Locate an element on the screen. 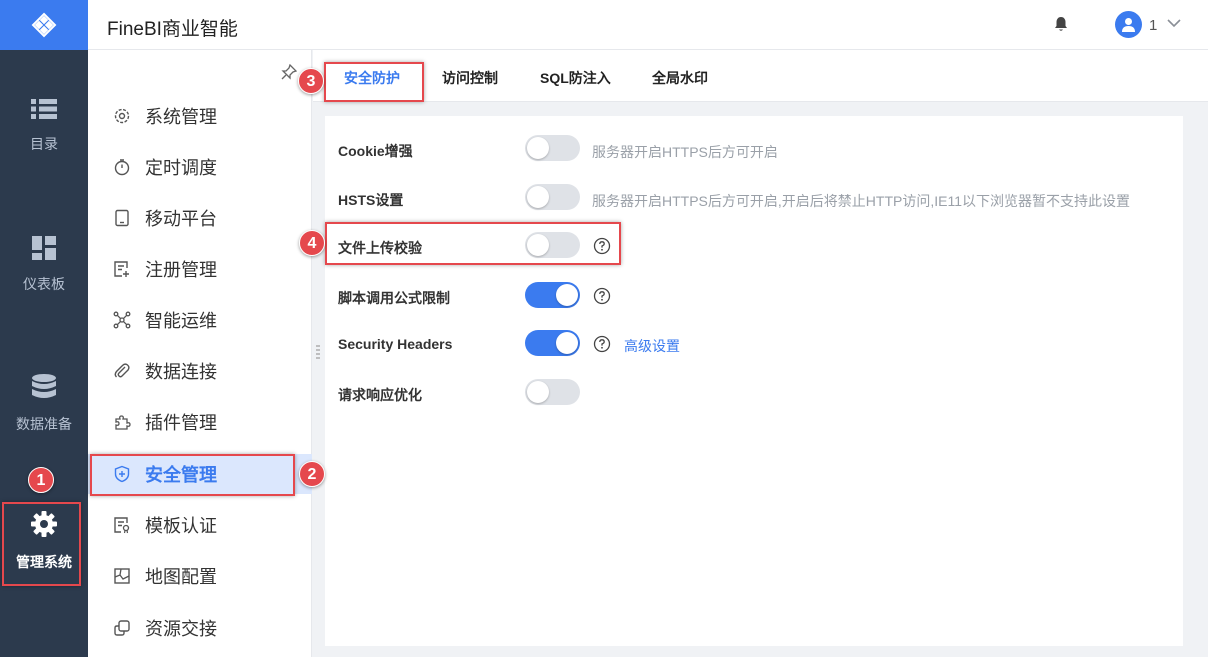  avatar is located at coordinates (1128, 24).